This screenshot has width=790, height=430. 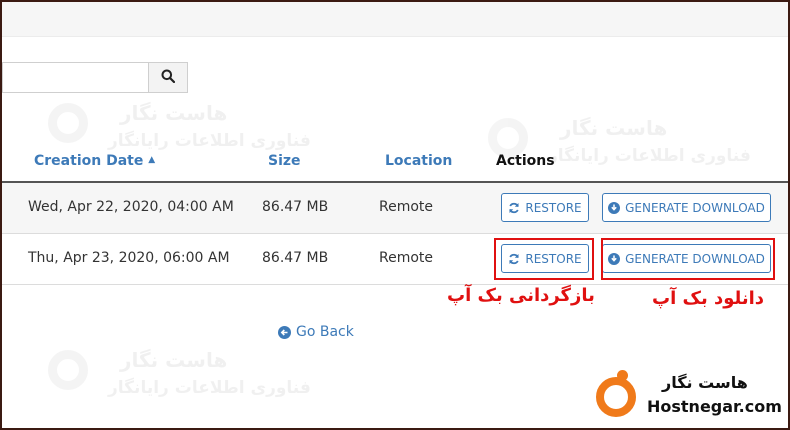 What do you see at coordinates (152, 160) in the screenshot?
I see `sort-up-icon: ▲` at bounding box center [152, 160].